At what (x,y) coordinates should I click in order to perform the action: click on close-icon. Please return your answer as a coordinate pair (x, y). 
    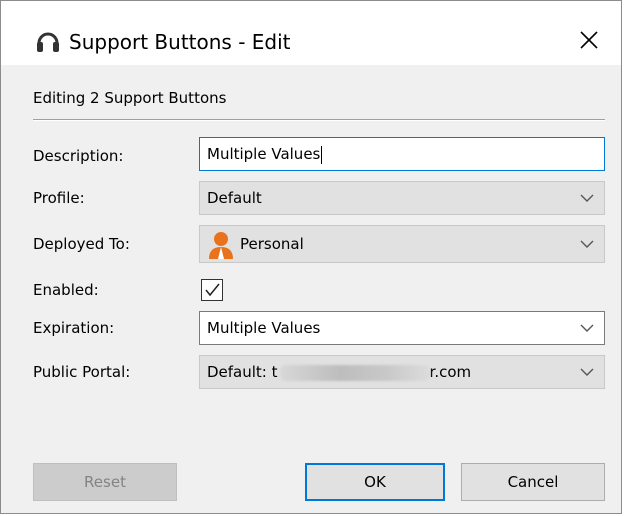
    Looking at the image, I should click on (589, 40).